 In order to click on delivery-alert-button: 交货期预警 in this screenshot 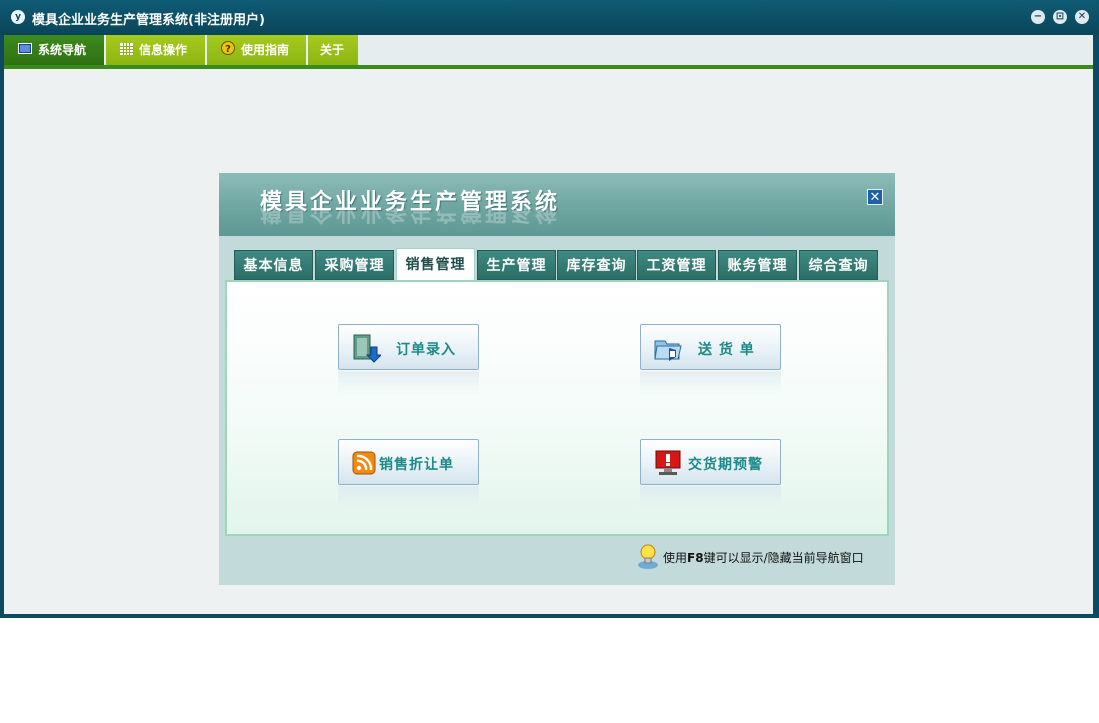, I will do `click(710, 462)`.